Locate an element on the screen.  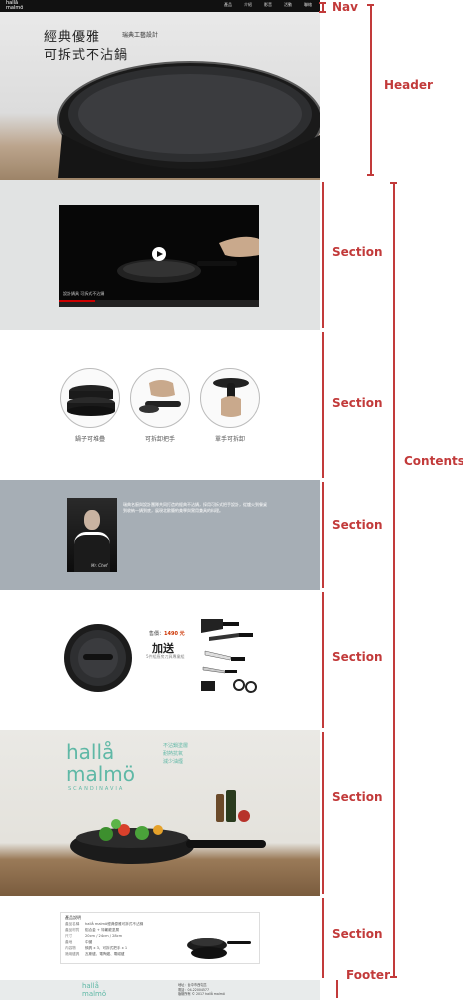
brand-tags: 不沾鍋塗層 耐熱抗氧 減少油煙 is located at coordinates (175, 754).